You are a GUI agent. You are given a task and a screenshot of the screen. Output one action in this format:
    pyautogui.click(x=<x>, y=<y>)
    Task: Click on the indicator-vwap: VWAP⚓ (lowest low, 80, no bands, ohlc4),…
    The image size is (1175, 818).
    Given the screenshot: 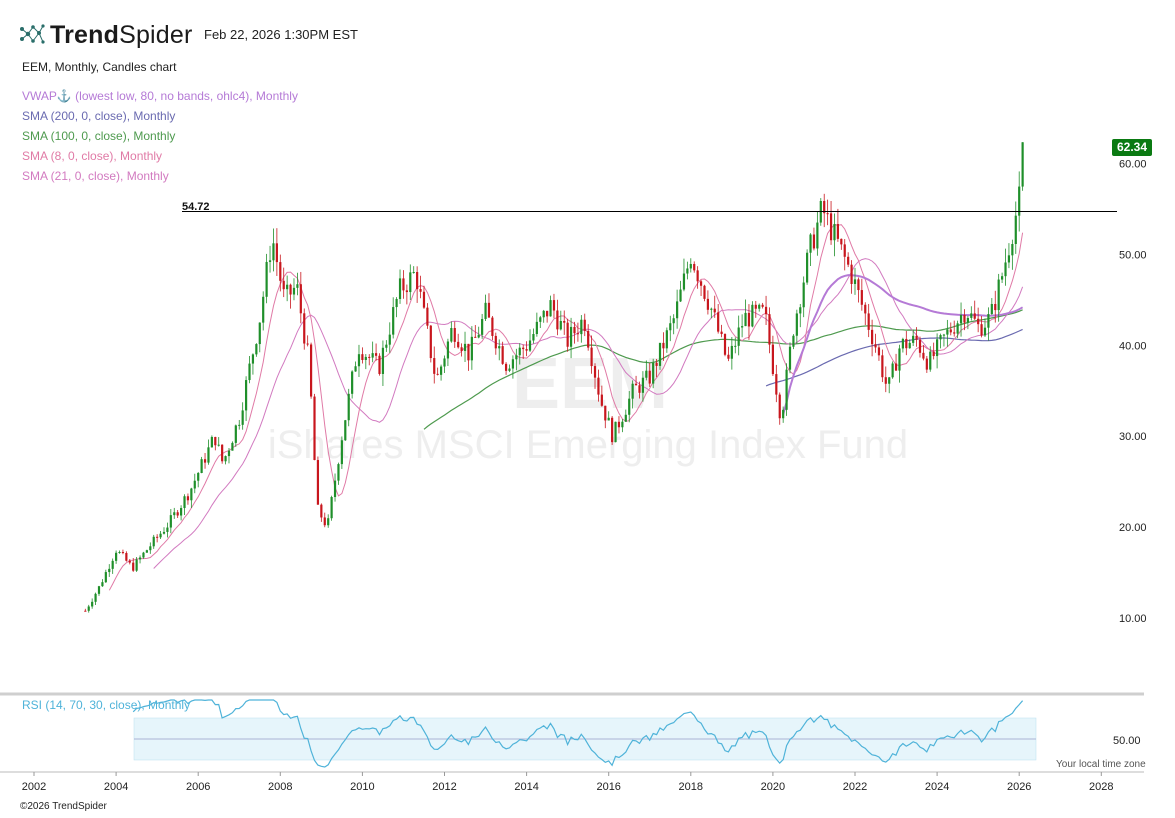 What is the action you would take?
    pyautogui.click(x=160, y=96)
    